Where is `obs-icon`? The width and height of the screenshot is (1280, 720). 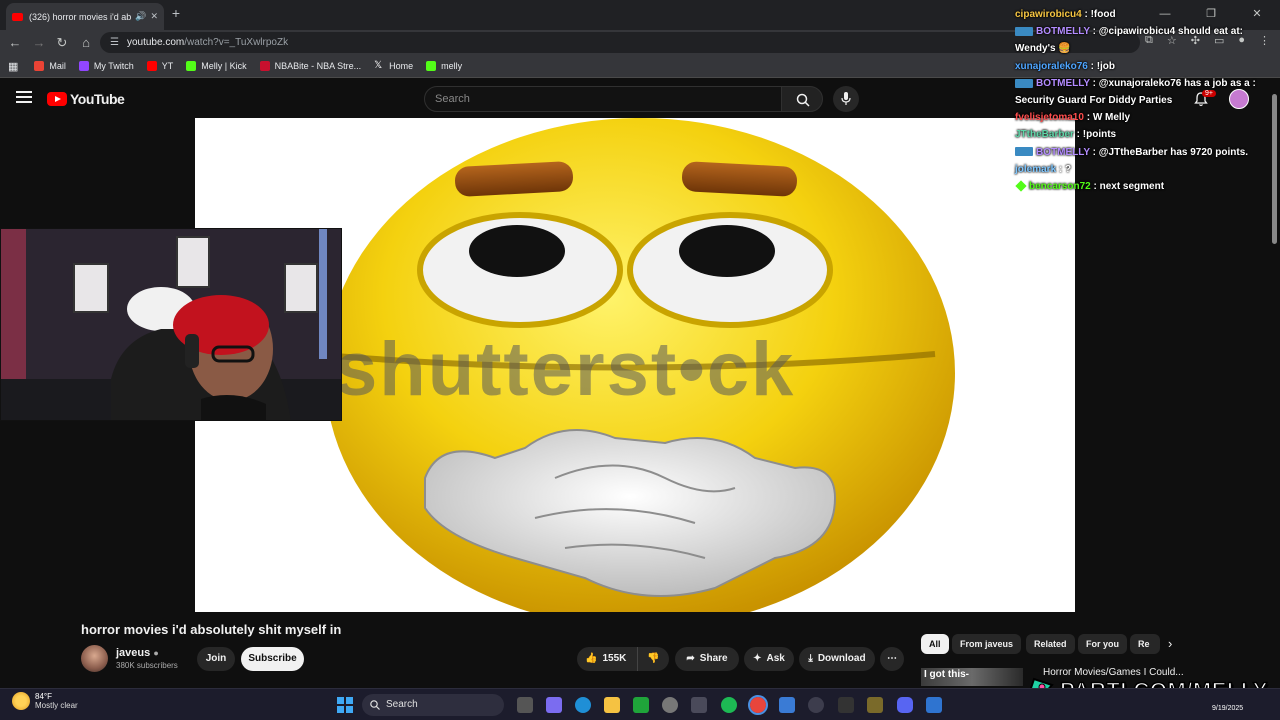
obs-icon is located at coordinates (670, 705).